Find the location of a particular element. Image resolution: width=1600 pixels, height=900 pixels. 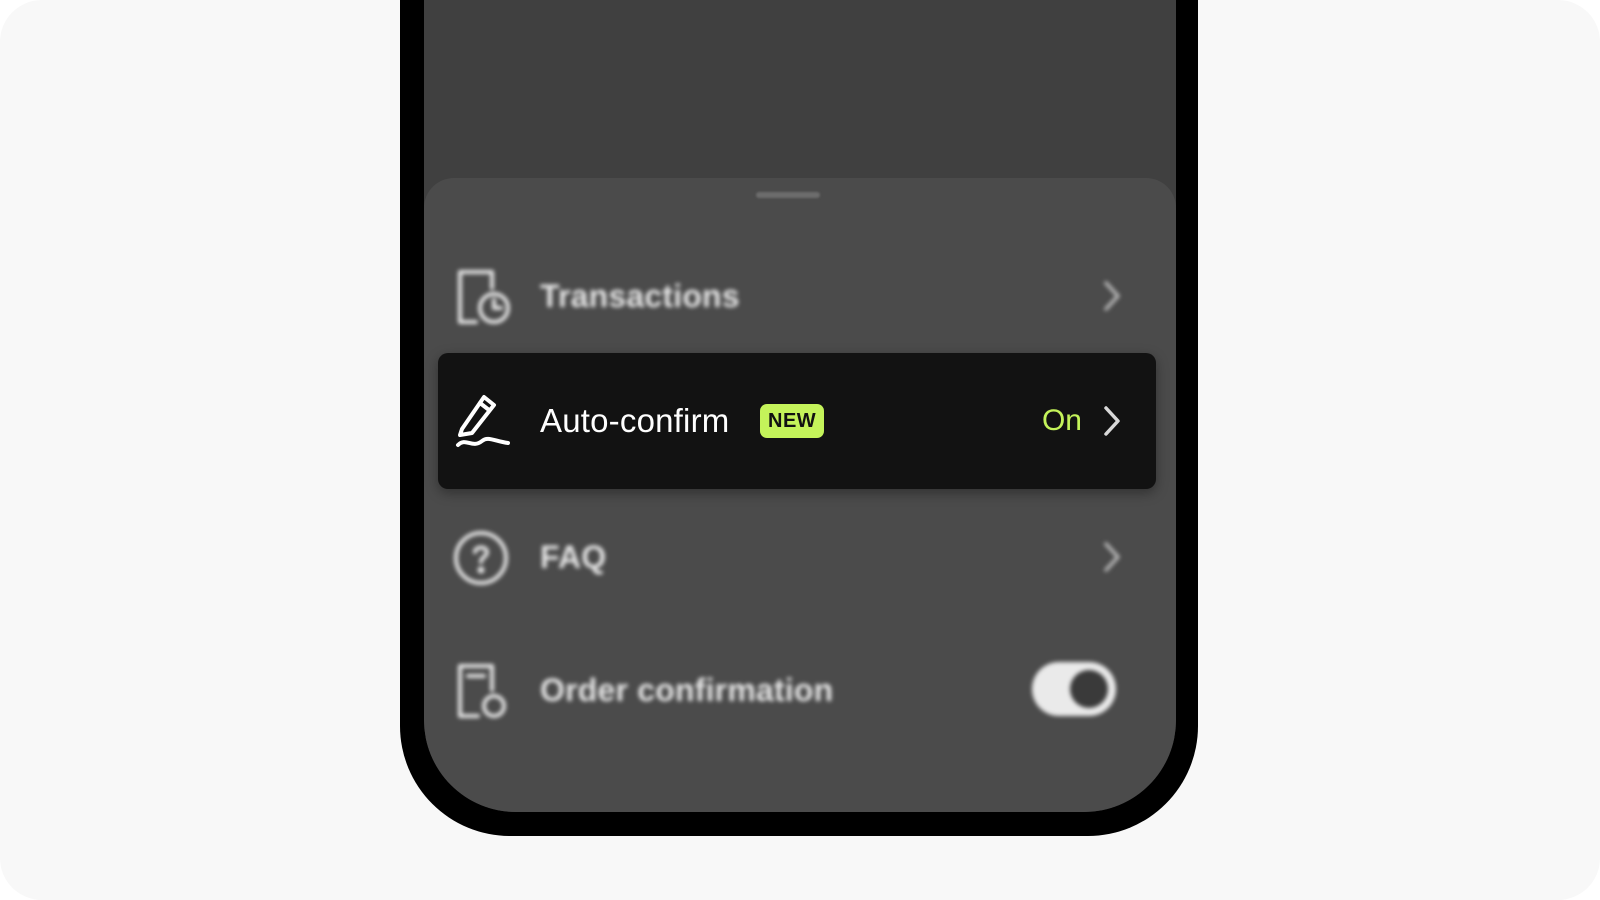

menu-item-label: Transactions is located at coordinates (640, 296).